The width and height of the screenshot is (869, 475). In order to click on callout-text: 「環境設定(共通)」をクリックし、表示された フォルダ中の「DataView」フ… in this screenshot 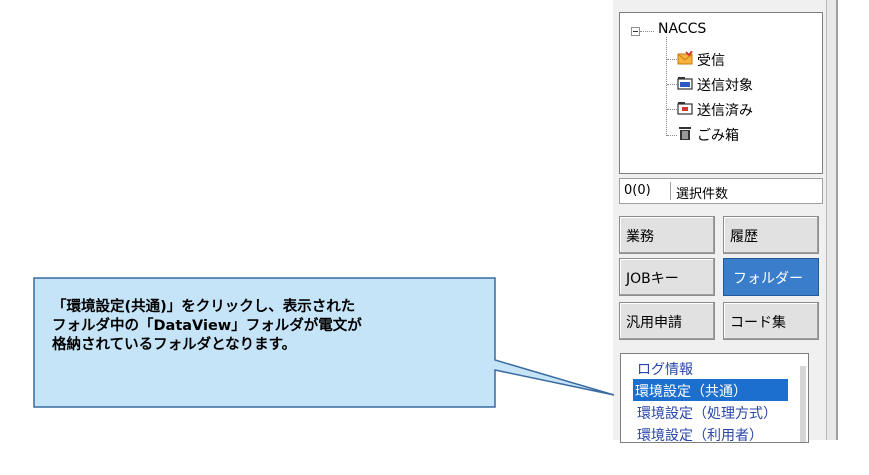, I will do `click(272, 326)`.